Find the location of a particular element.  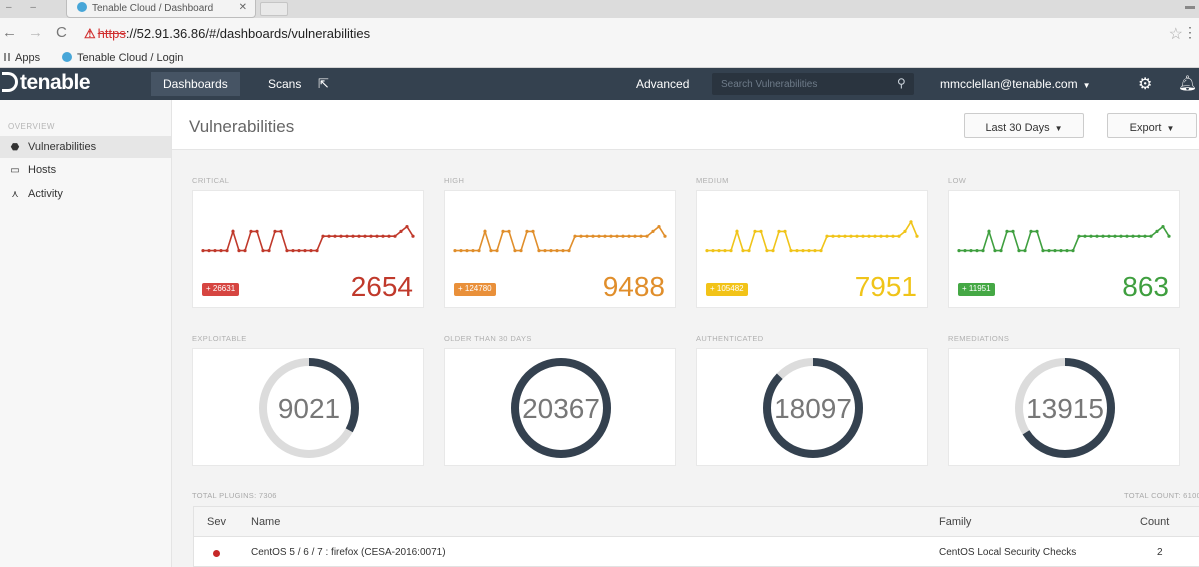

sidebar-item-label: Vulnerabilities is located at coordinates (62, 147).